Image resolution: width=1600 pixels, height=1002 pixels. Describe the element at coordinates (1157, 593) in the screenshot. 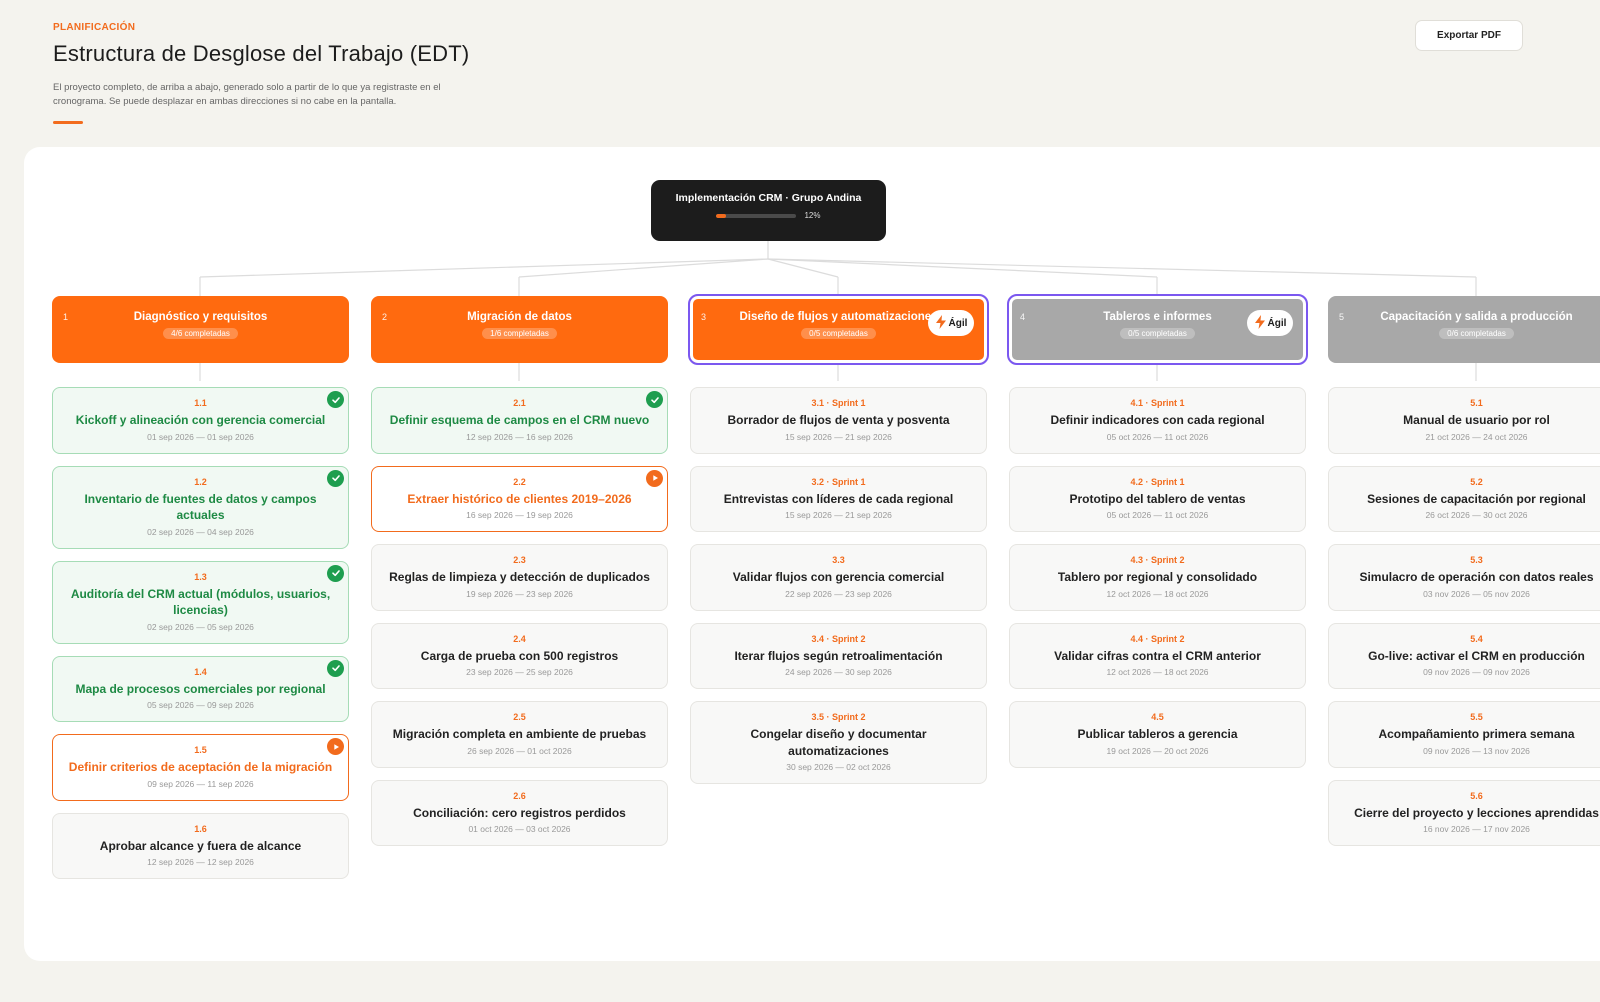

I see `task-dates: 12 oct 2026 — 18 oct 2026` at that location.